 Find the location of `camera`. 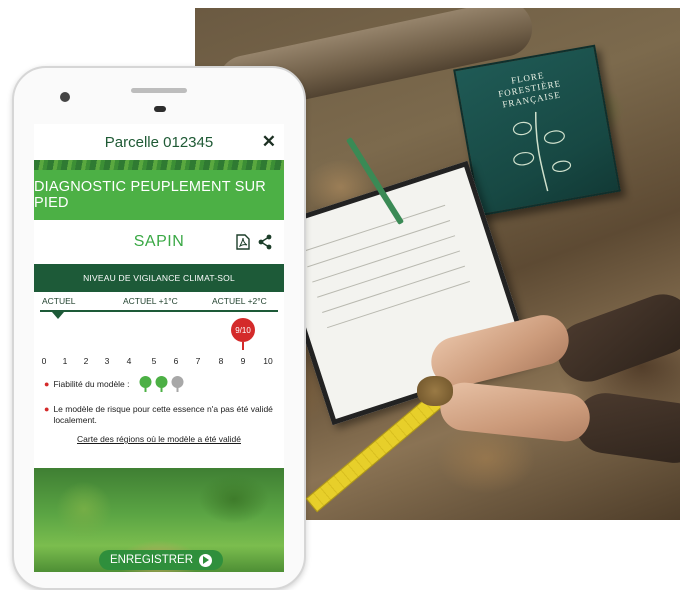

camera is located at coordinates (65, 97).